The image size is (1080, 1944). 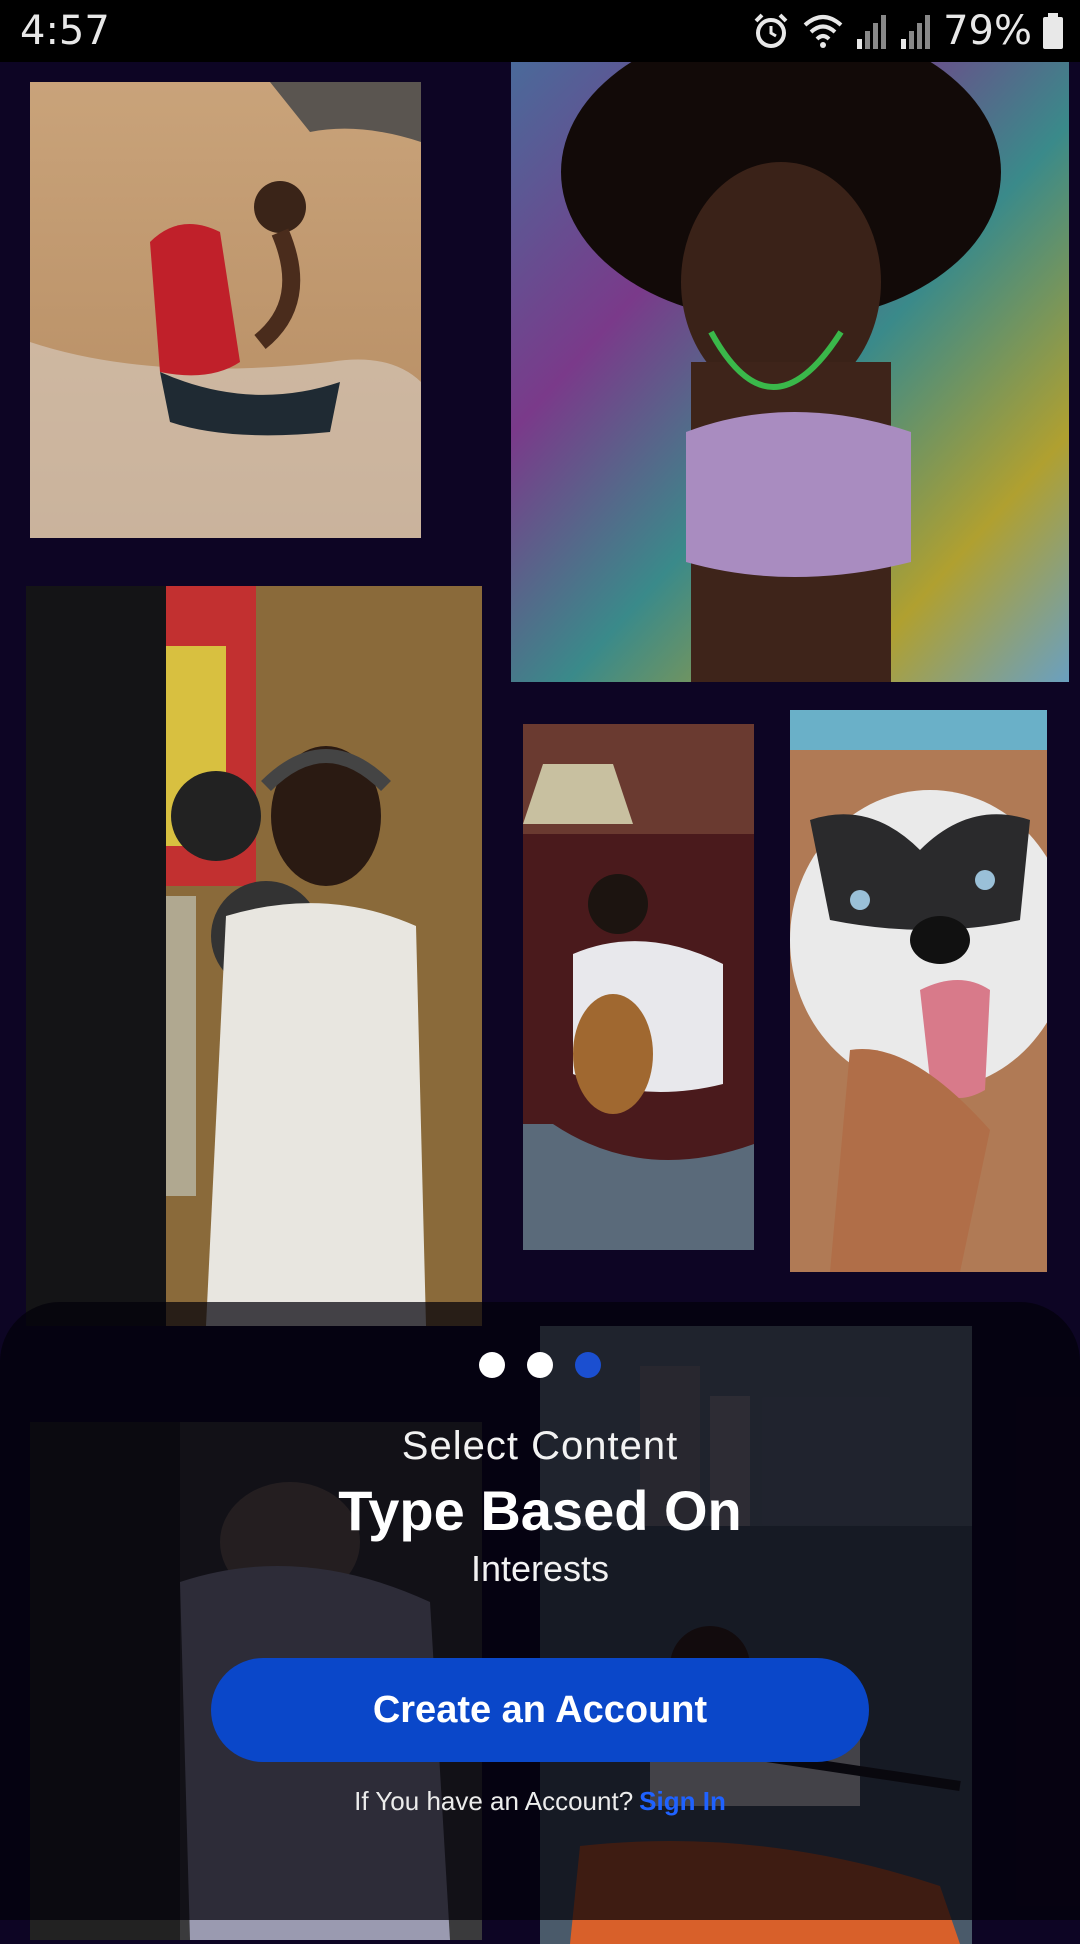 What do you see at coordinates (987, 31) in the screenshot?
I see `battery-percent: 79%` at bounding box center [987, 31].